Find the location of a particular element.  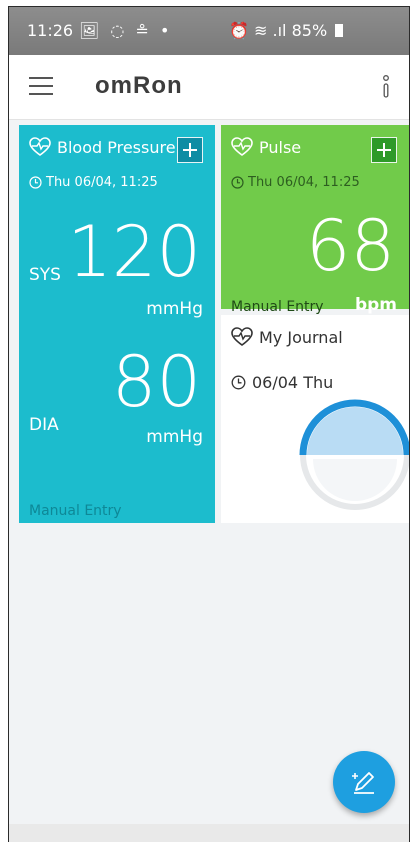

battery-level: 85% is located at coordinates (309, 30).